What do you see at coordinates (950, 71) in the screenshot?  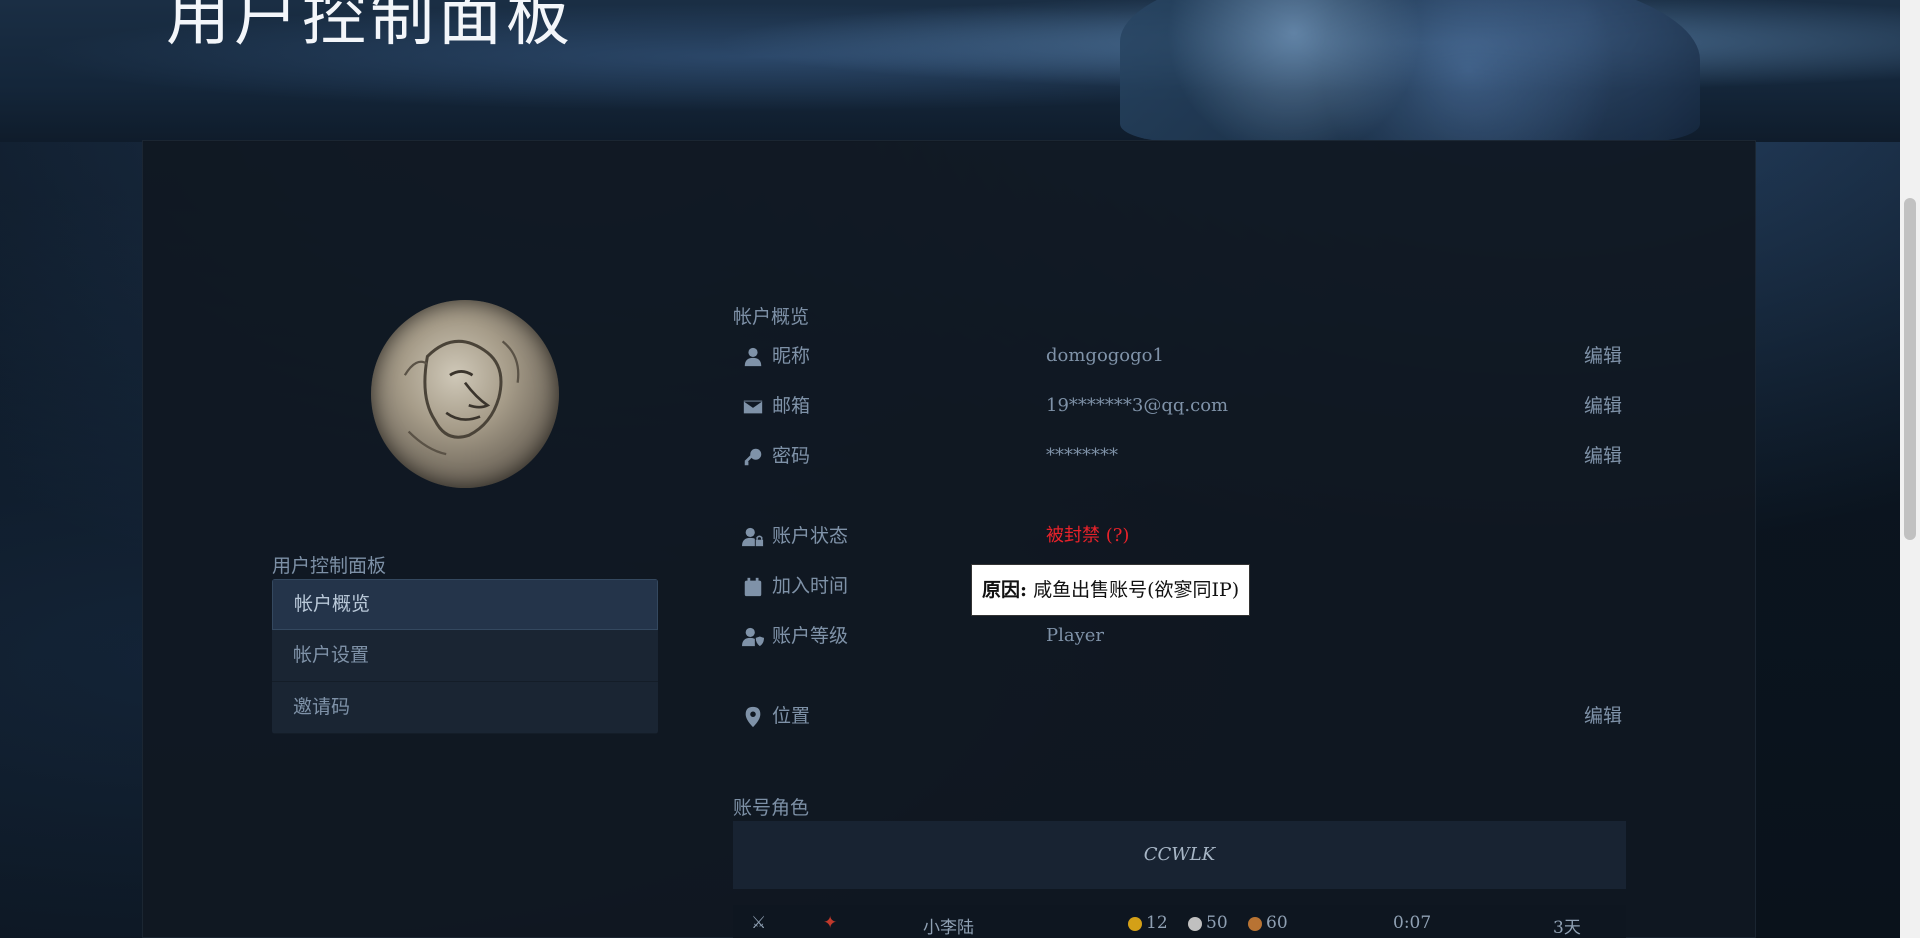 I see `hero-banner: 用户控制面板` at bounding box center [950, 71].